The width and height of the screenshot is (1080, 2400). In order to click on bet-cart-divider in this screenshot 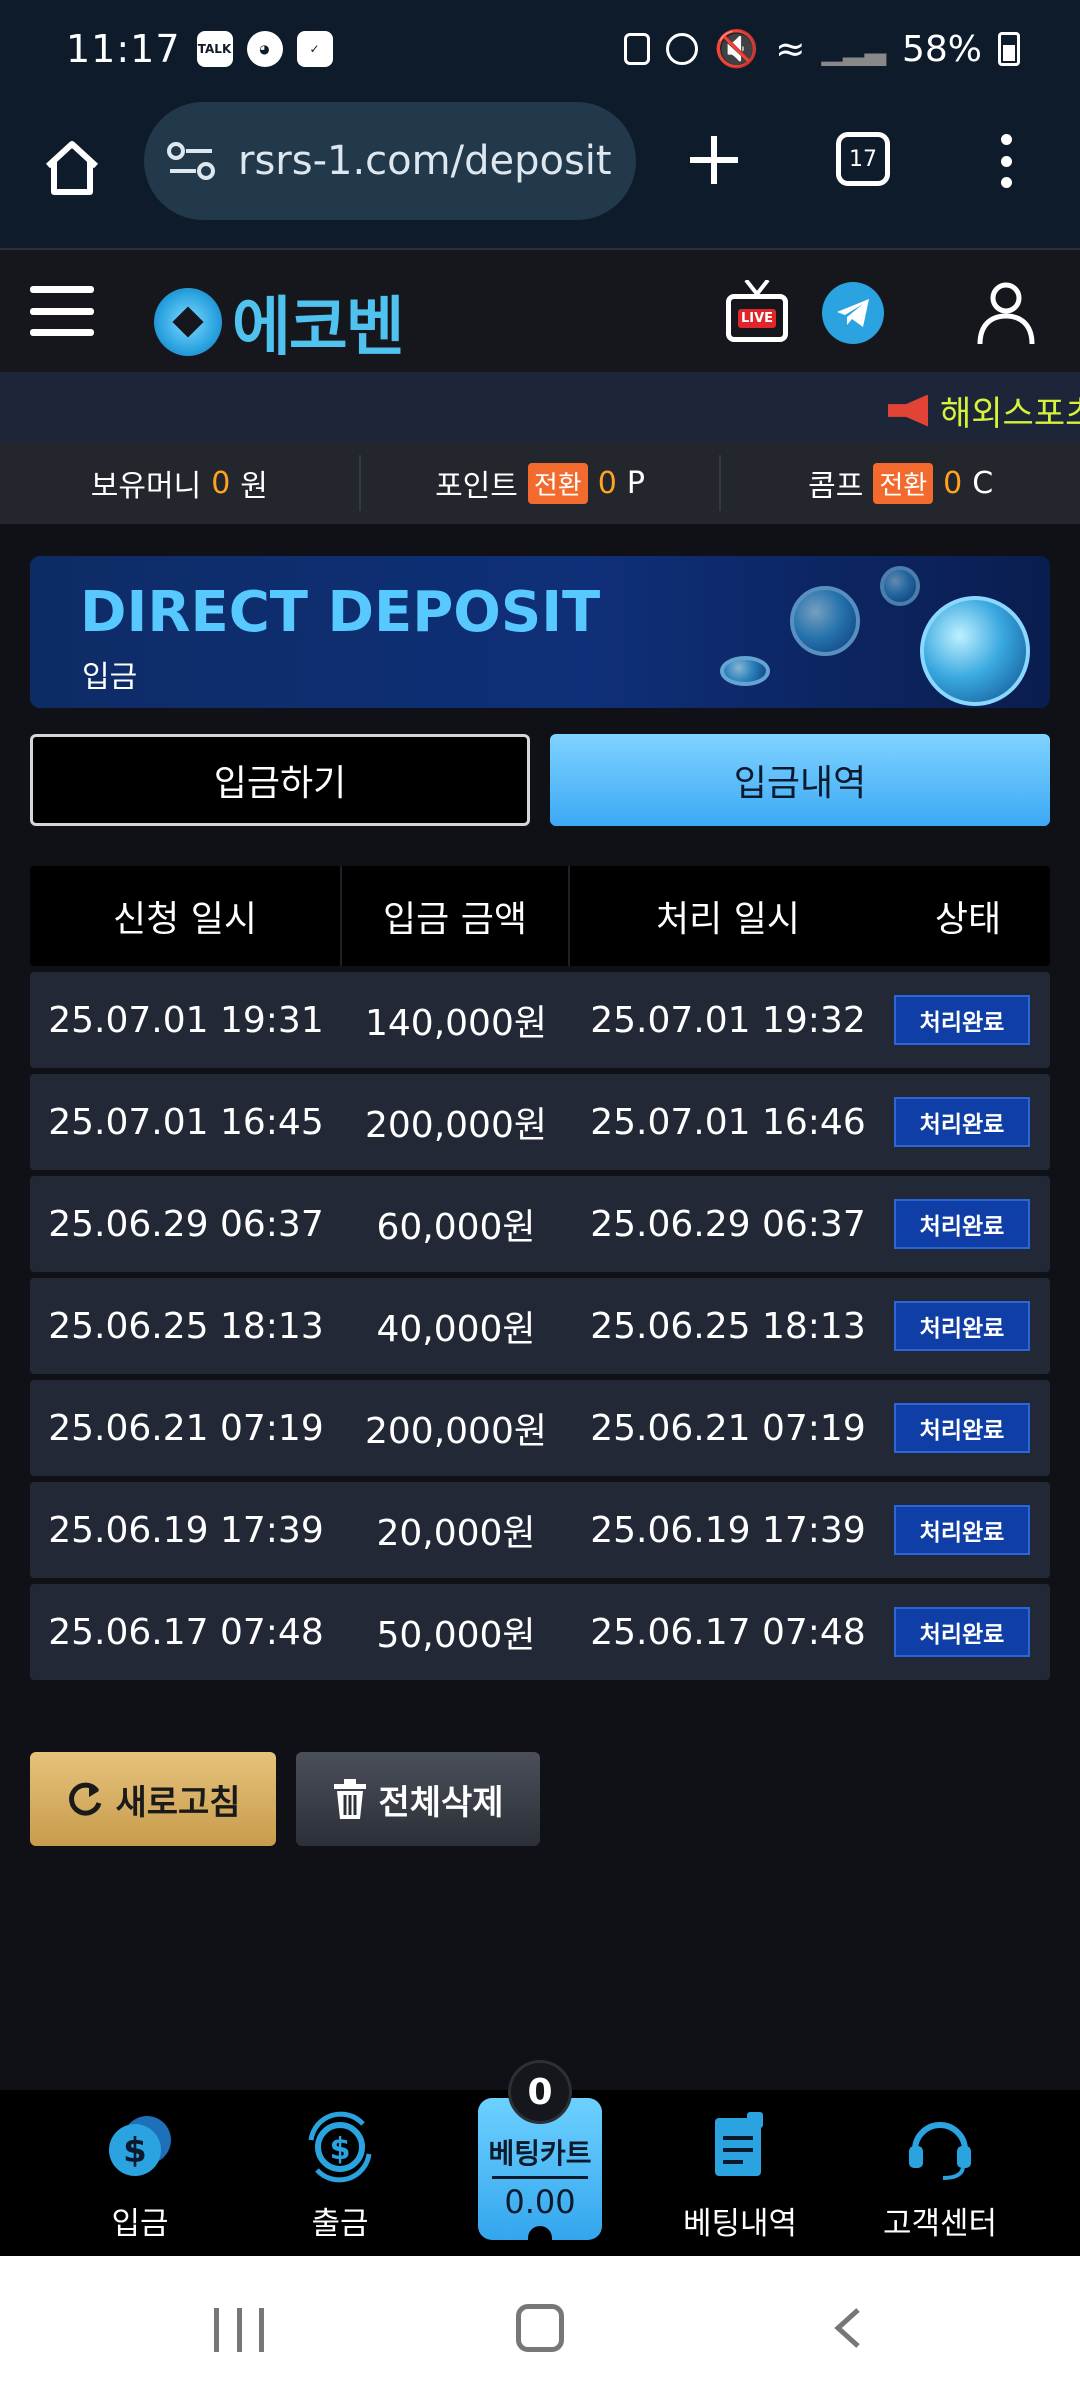, I will do `click(540, 2177)`.